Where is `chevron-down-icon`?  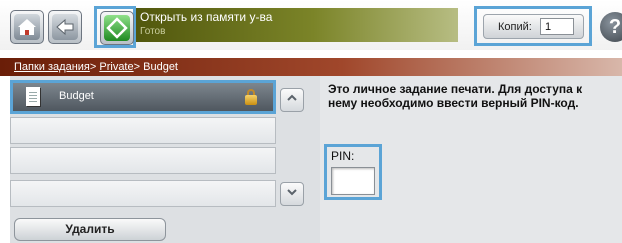 chevron-down-icon is located at coordinates (292, 194).